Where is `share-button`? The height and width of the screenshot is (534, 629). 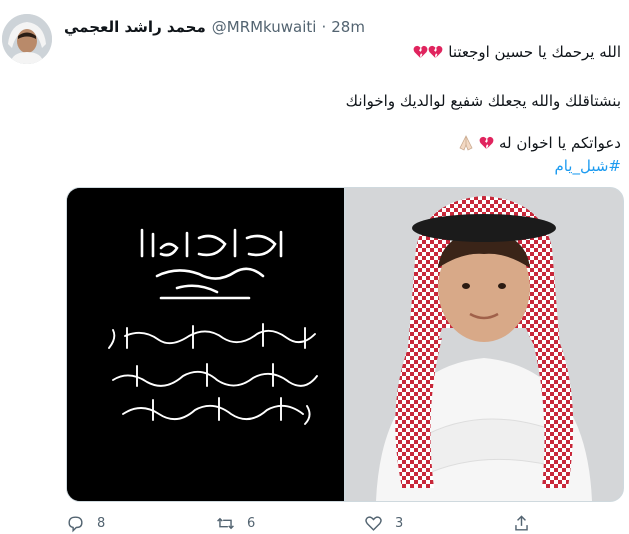
share-button is located at coordinates (527, 523).